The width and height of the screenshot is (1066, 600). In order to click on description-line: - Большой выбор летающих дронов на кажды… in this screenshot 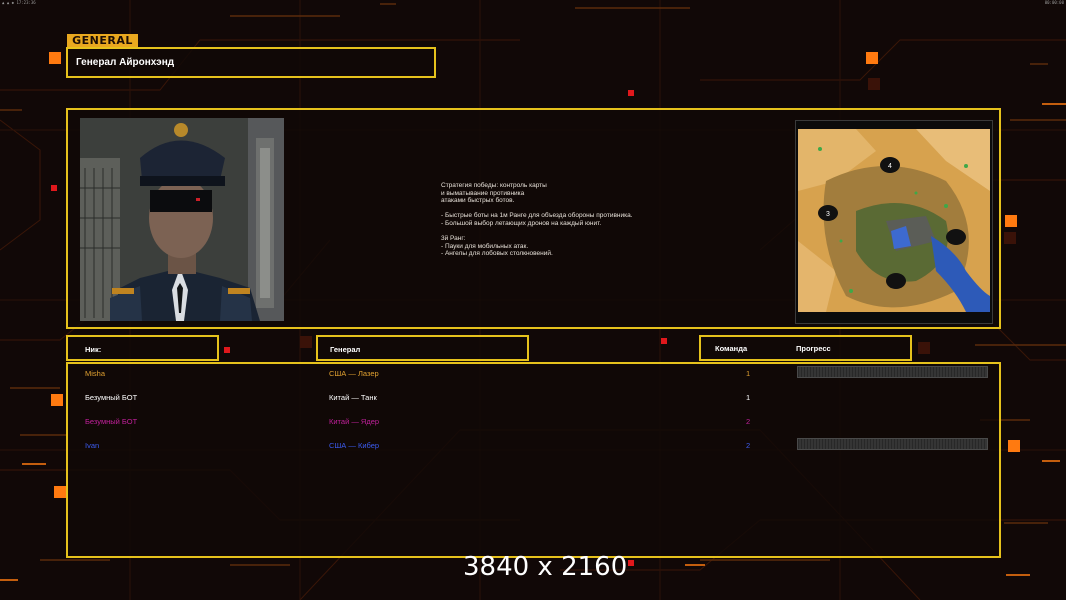, I will do `click(521, 223)`.